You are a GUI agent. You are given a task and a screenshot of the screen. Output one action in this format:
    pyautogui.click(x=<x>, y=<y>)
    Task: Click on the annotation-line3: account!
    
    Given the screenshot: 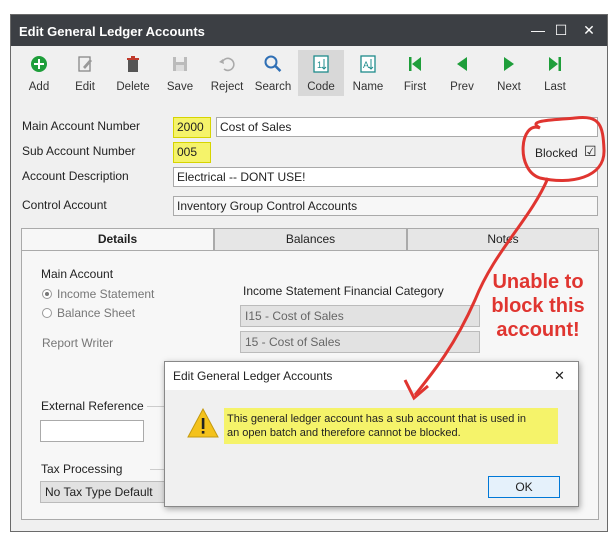 What is the action you would take?
    pyautogui.click(x=538, y=330)
    